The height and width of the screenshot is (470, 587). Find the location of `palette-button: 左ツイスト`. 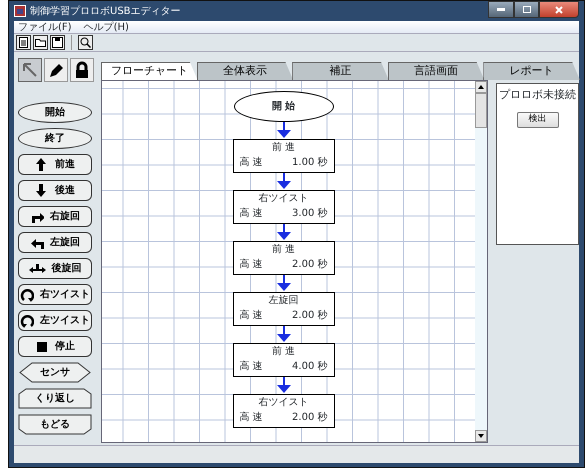

palette-button: 左ツイスト is located at coordinates (55, 320).